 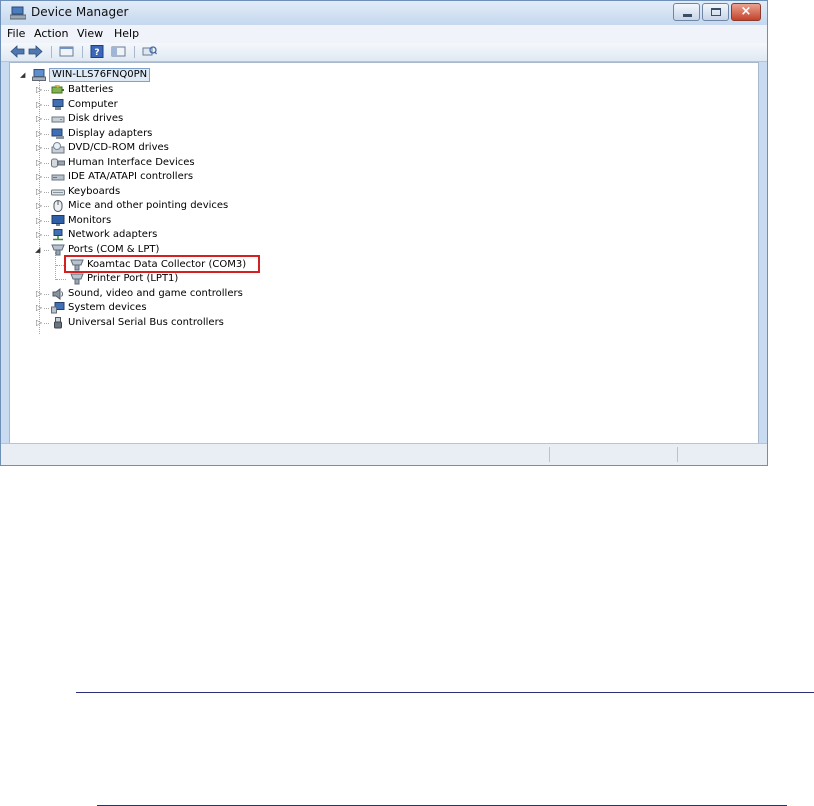 I want to click on scan-hardware-icon, so click(x=149, y=51).